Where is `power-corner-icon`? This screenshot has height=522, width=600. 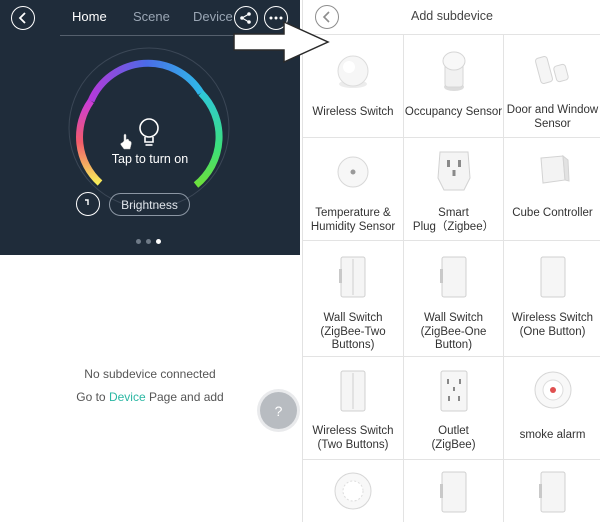
power-corner-icon is located at coordinates (87, 202).